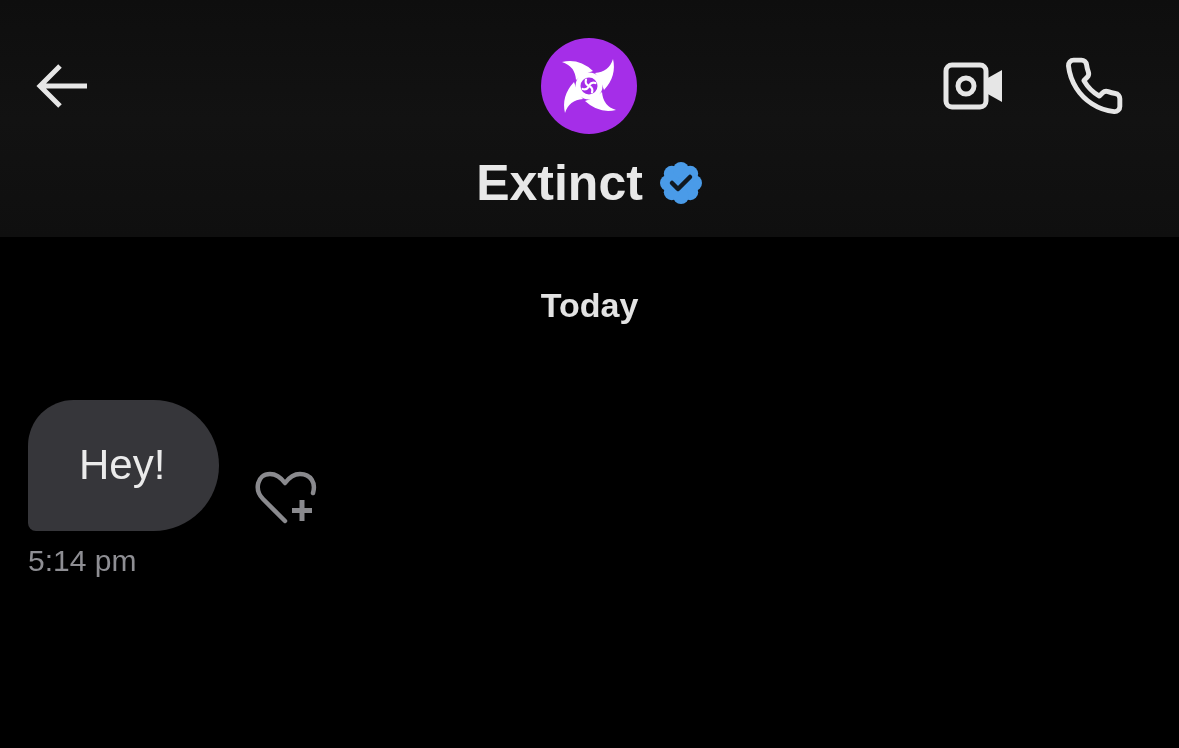  I want to click on avatar-icon, so click(589, 86).